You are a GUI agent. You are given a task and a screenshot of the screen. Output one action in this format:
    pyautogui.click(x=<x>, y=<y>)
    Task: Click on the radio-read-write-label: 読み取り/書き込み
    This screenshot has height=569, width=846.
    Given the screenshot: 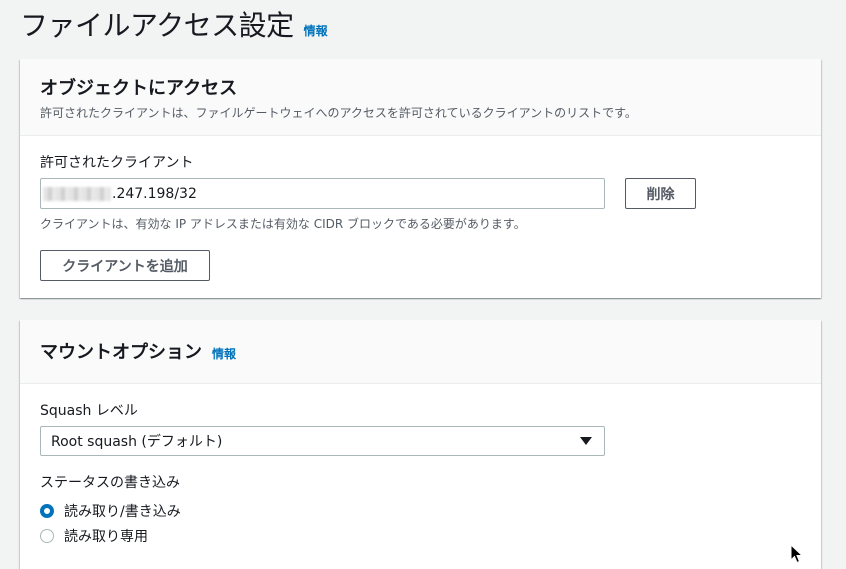 What is the action you would take?
    pyautogui.click(x=122, y=511)
    